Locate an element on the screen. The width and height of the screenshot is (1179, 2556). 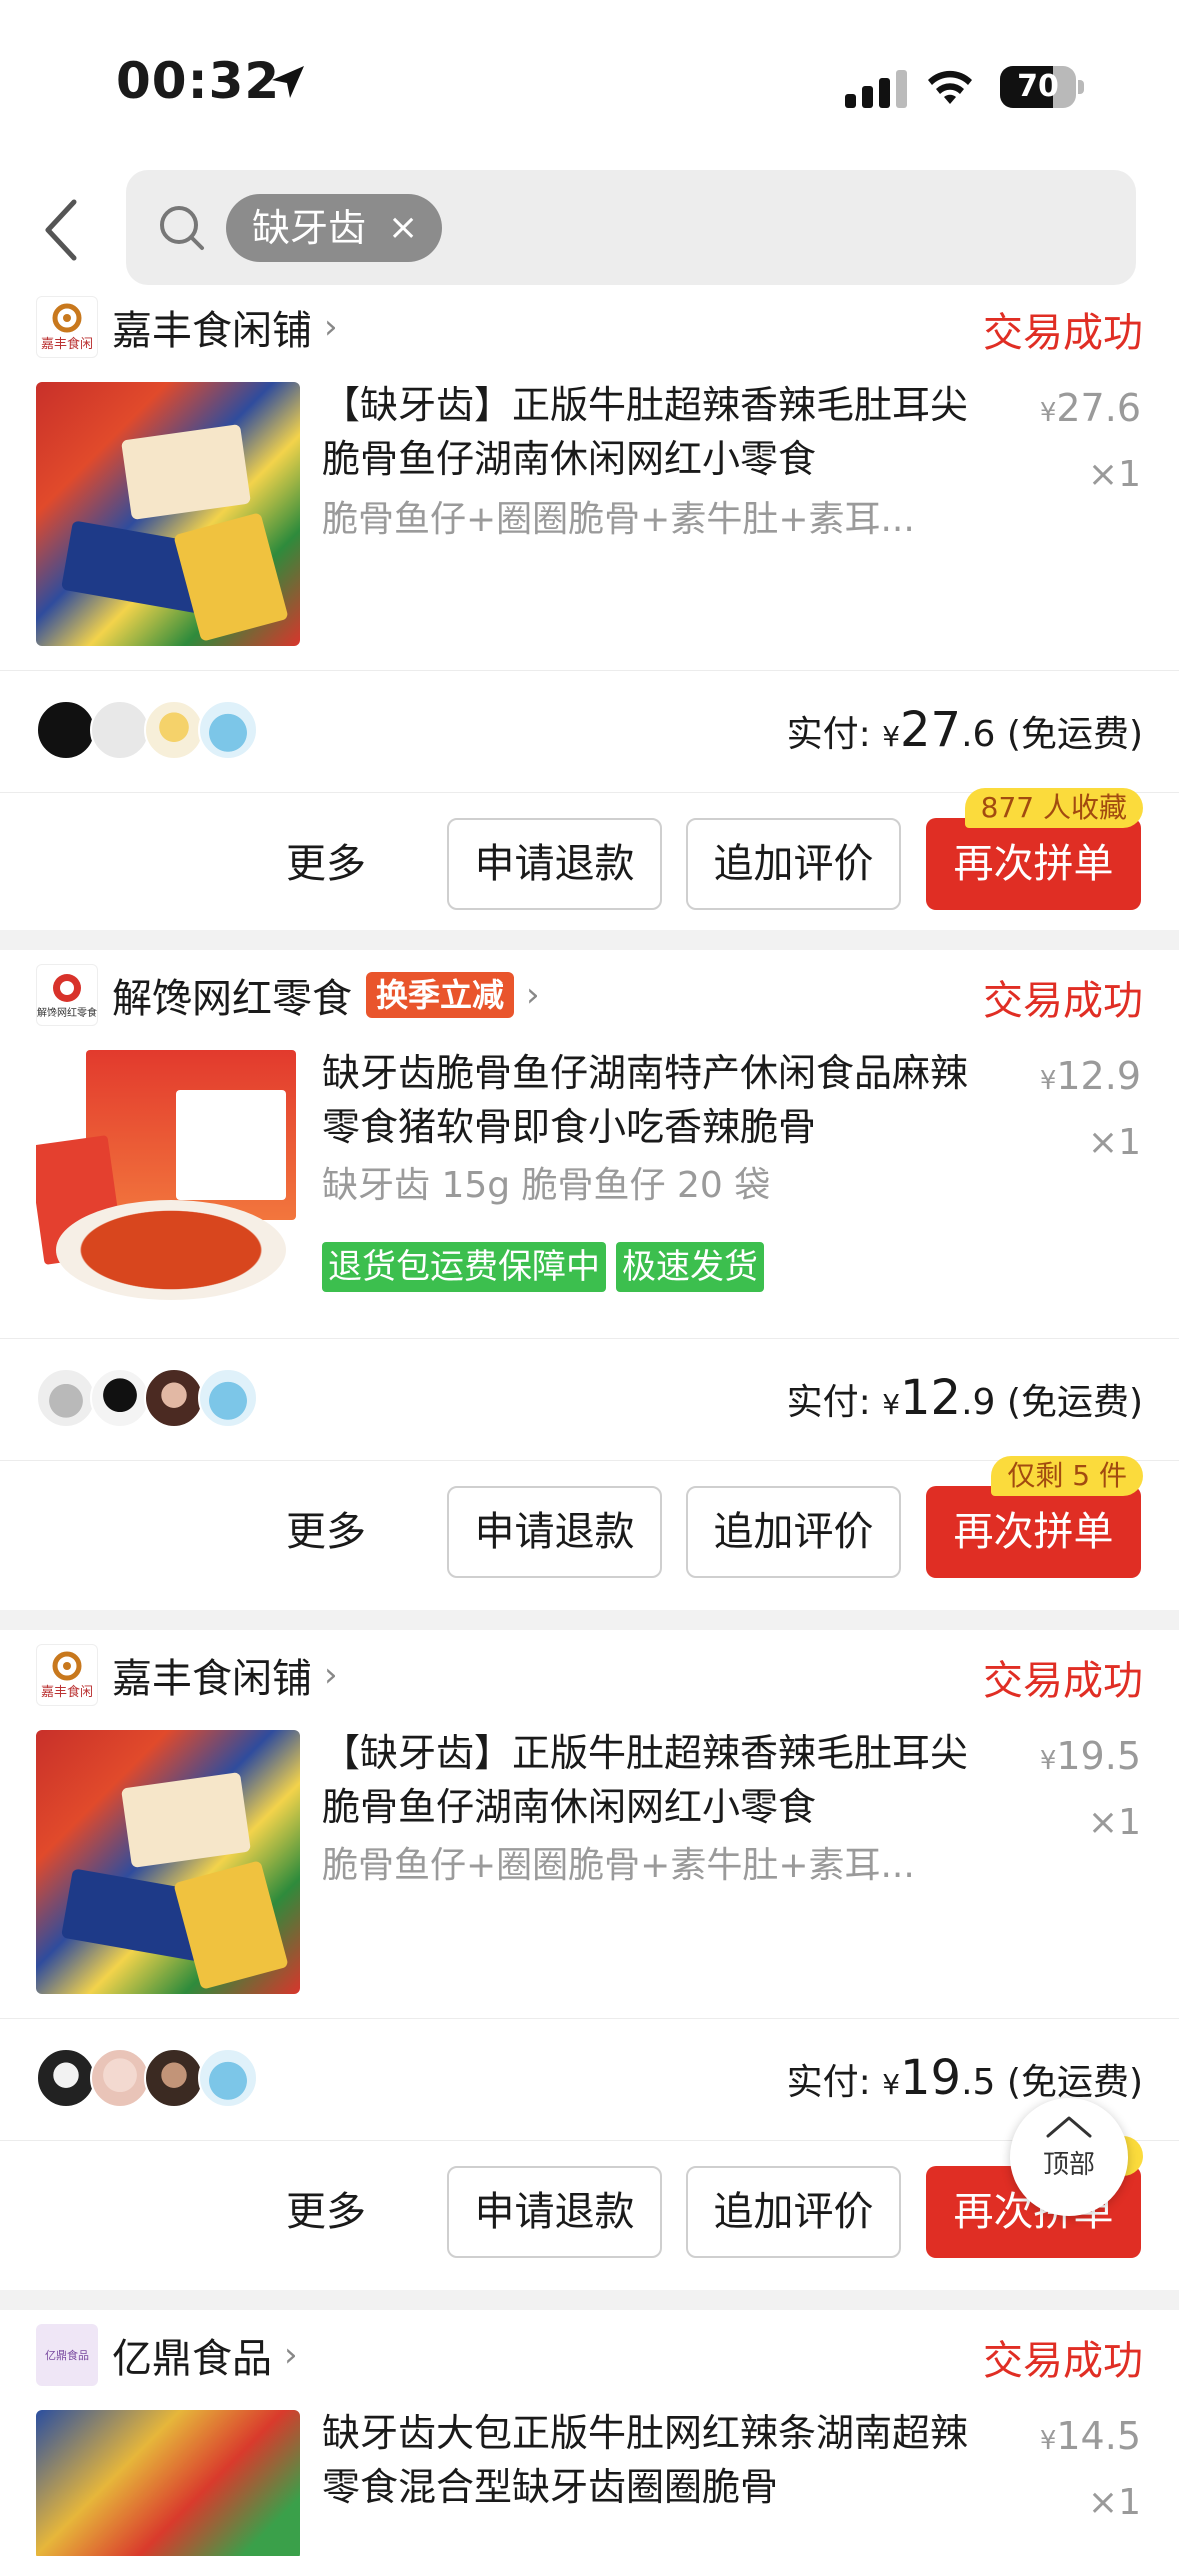
price-int: 27 is located at coordinates (1080, 408).